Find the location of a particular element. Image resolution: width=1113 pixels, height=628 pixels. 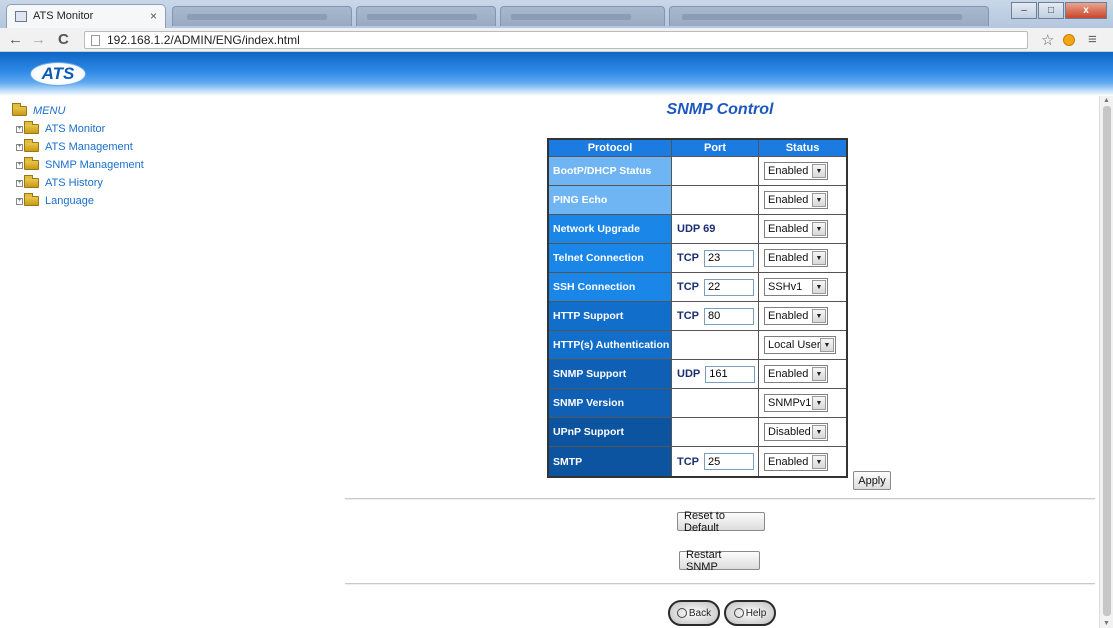

table-header: Protocol Port Status is located at coordinates (697, 148).